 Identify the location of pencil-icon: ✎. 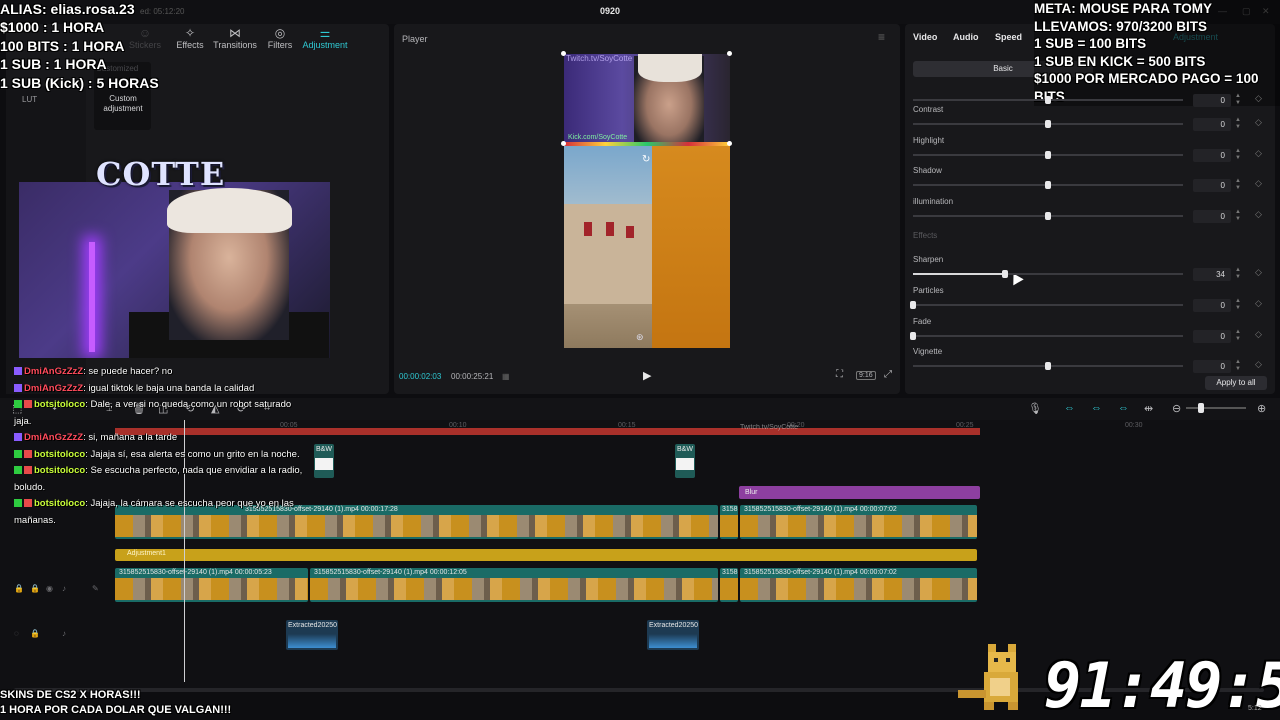
(95, 588).